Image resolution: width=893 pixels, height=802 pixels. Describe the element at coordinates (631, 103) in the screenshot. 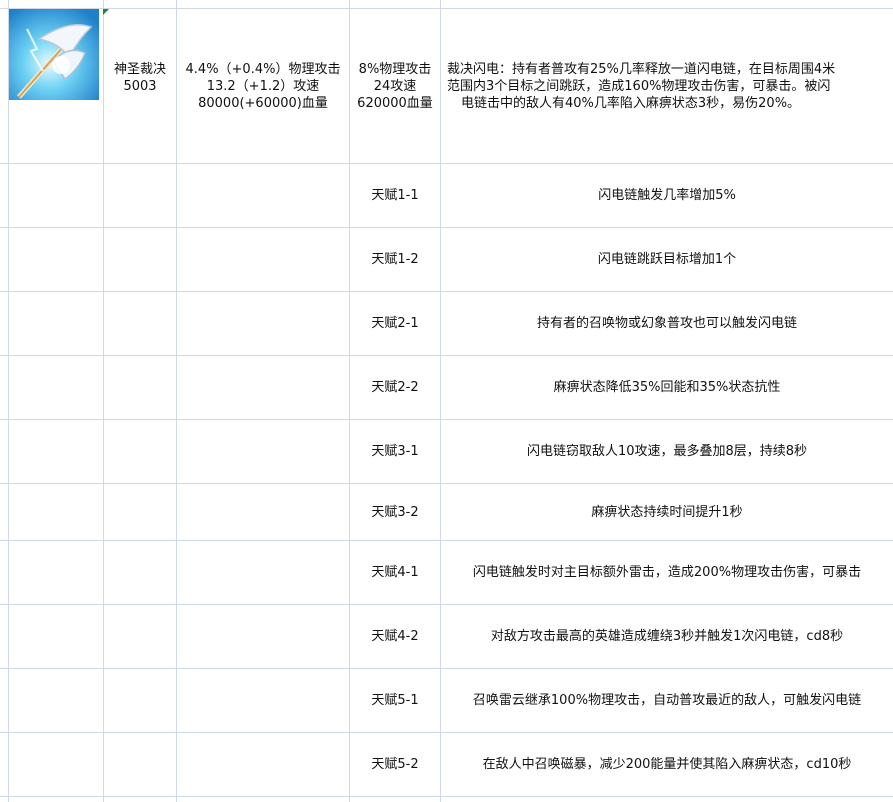

I see `skill-line: 电链击中的敌人有40%几率陷入麻痹状态3秒，易伤20%。` at that location.